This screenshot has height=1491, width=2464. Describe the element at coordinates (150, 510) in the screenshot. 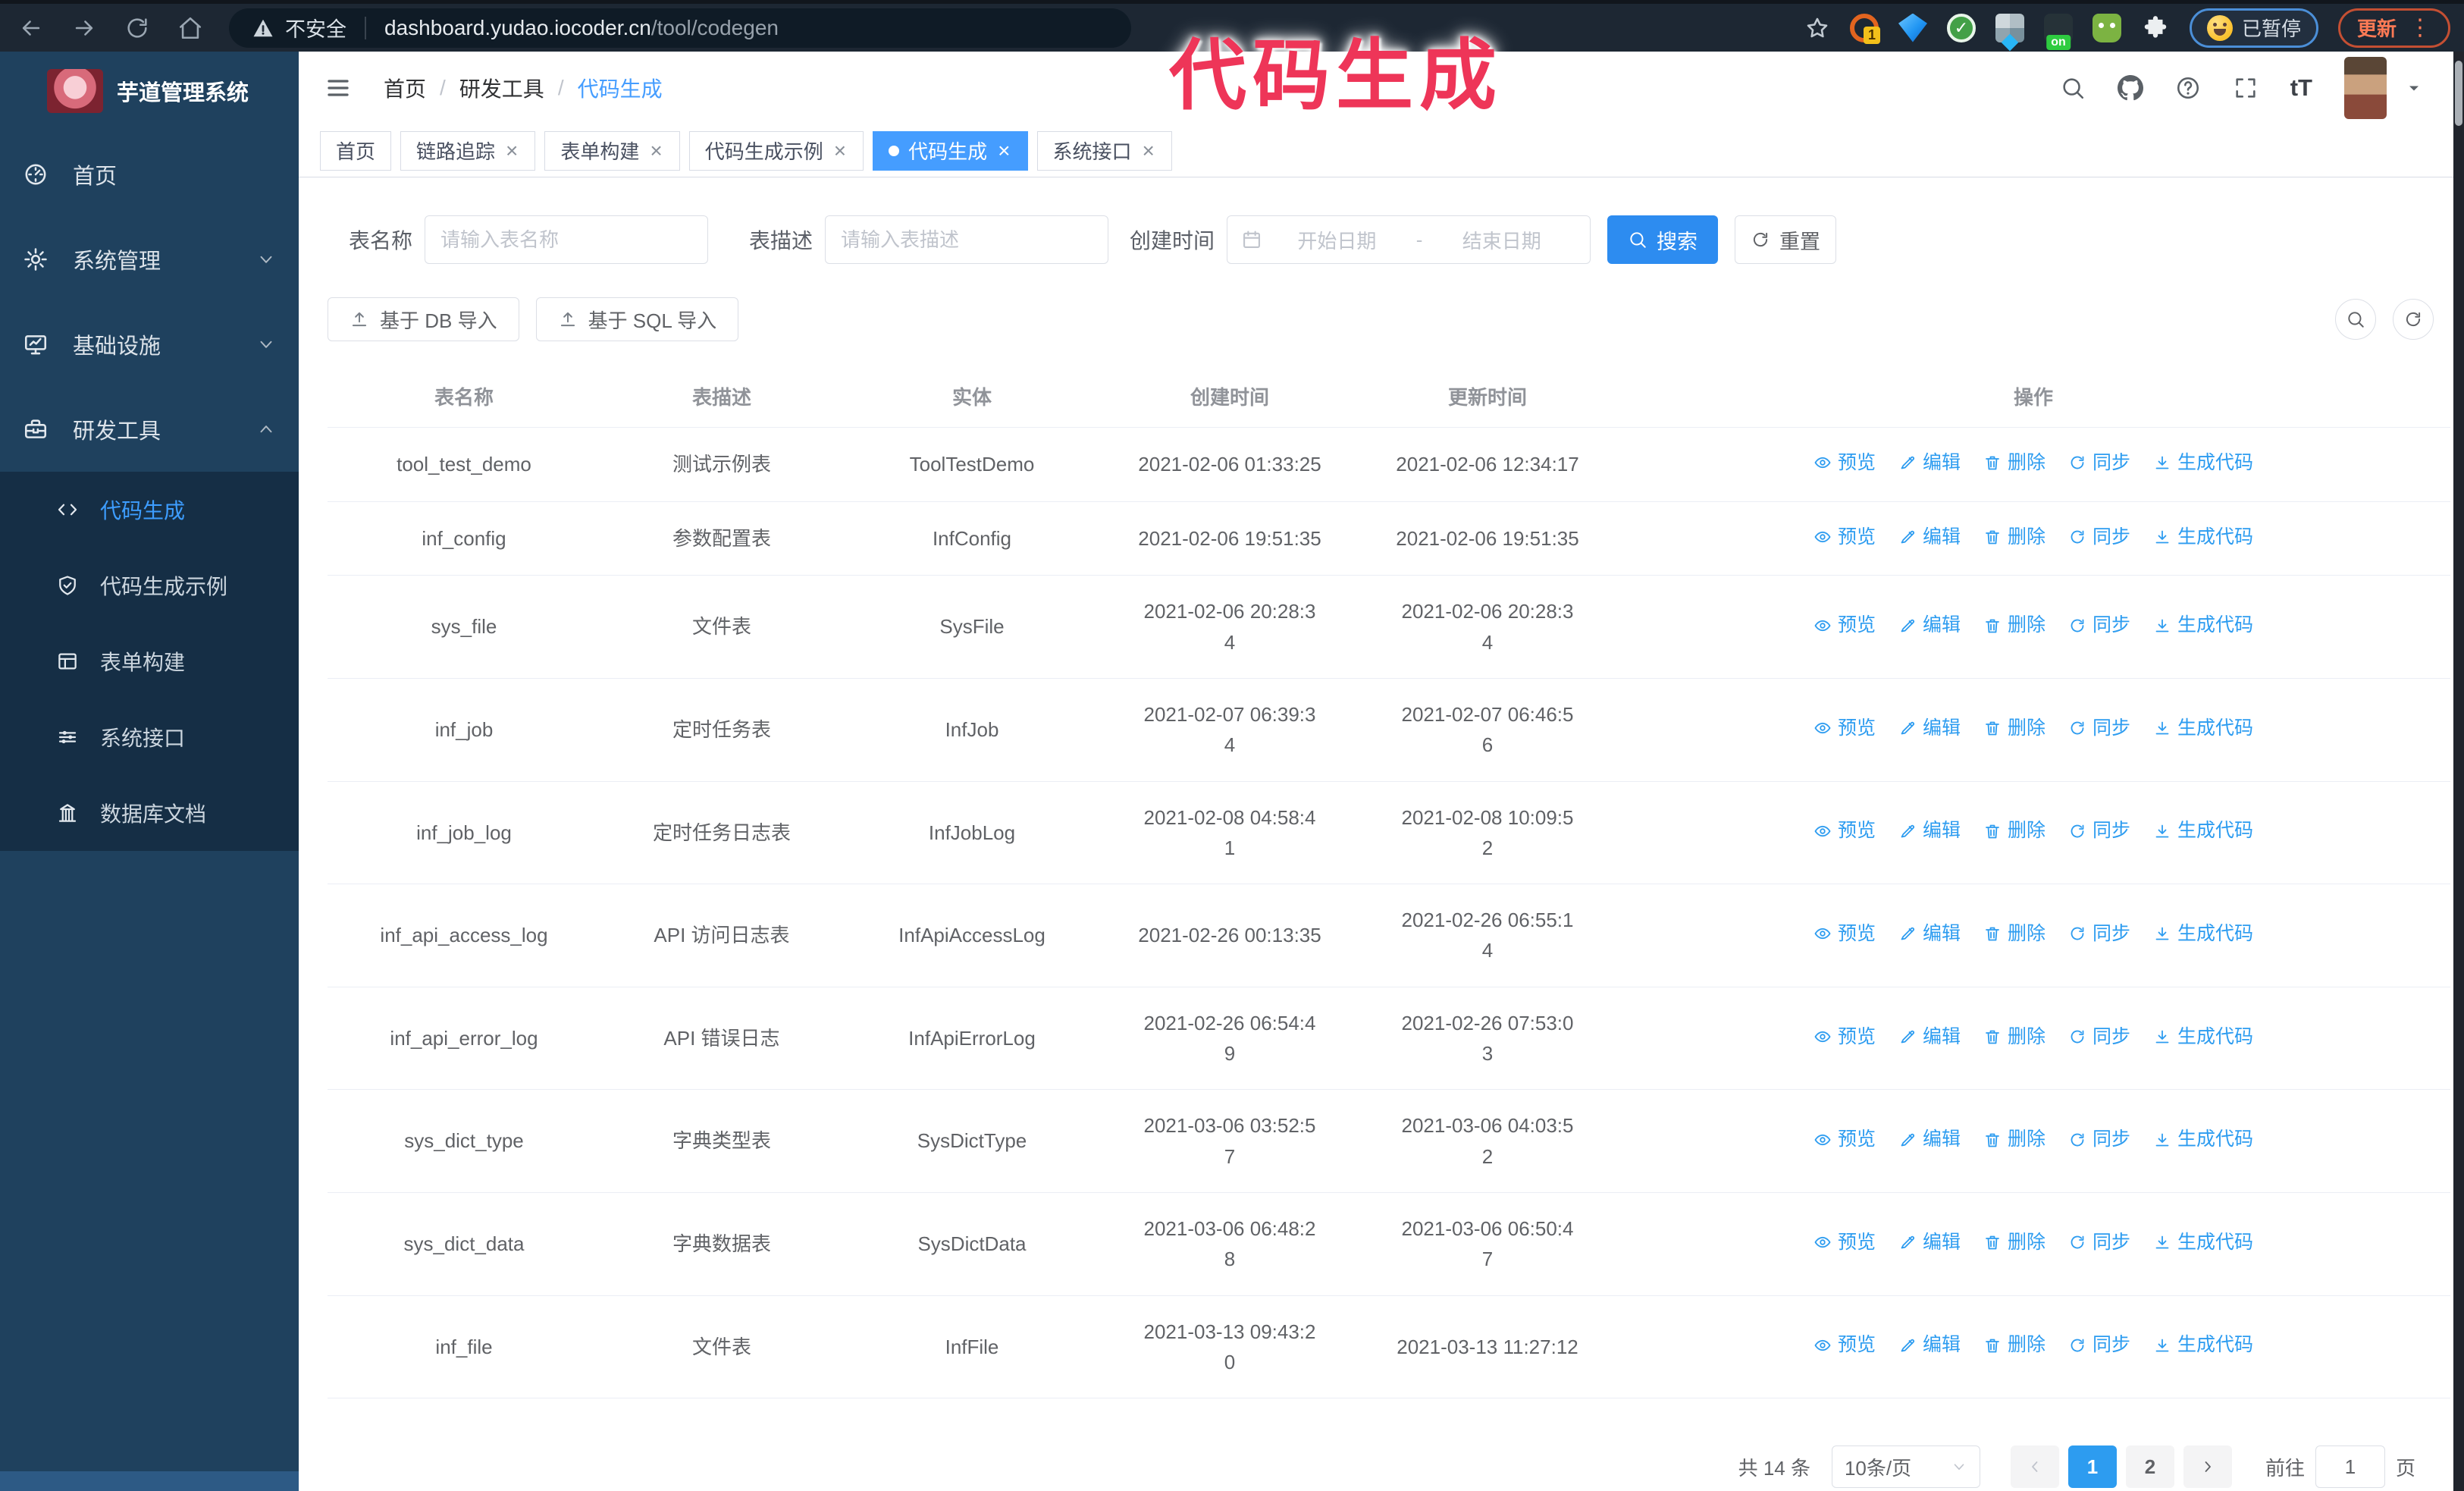

I see `sidebar-subitem-代码生成: 代码生成` at that location.